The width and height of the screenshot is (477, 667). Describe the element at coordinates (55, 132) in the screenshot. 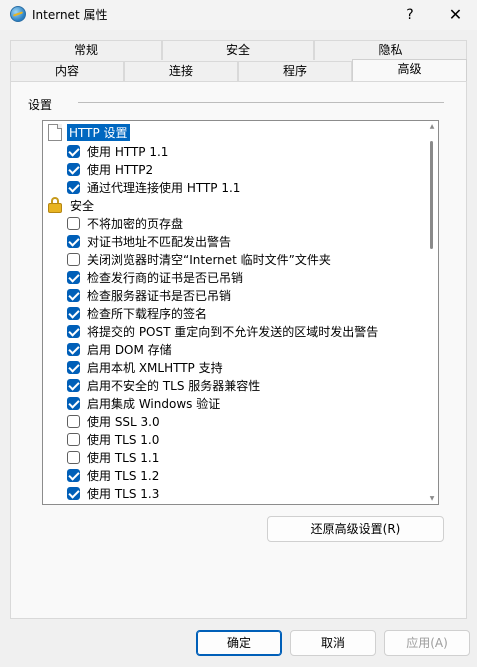

I see `document-icon` at that location.